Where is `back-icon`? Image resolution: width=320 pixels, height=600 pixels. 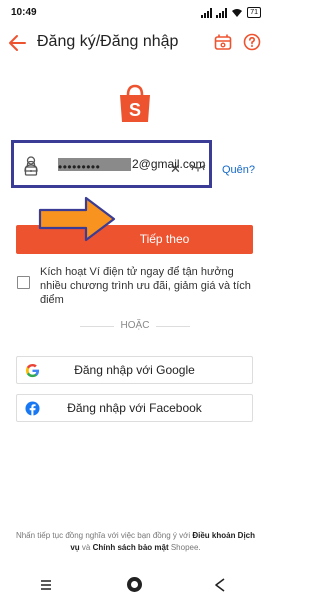 back-icon is located at coordinates (220, 585).